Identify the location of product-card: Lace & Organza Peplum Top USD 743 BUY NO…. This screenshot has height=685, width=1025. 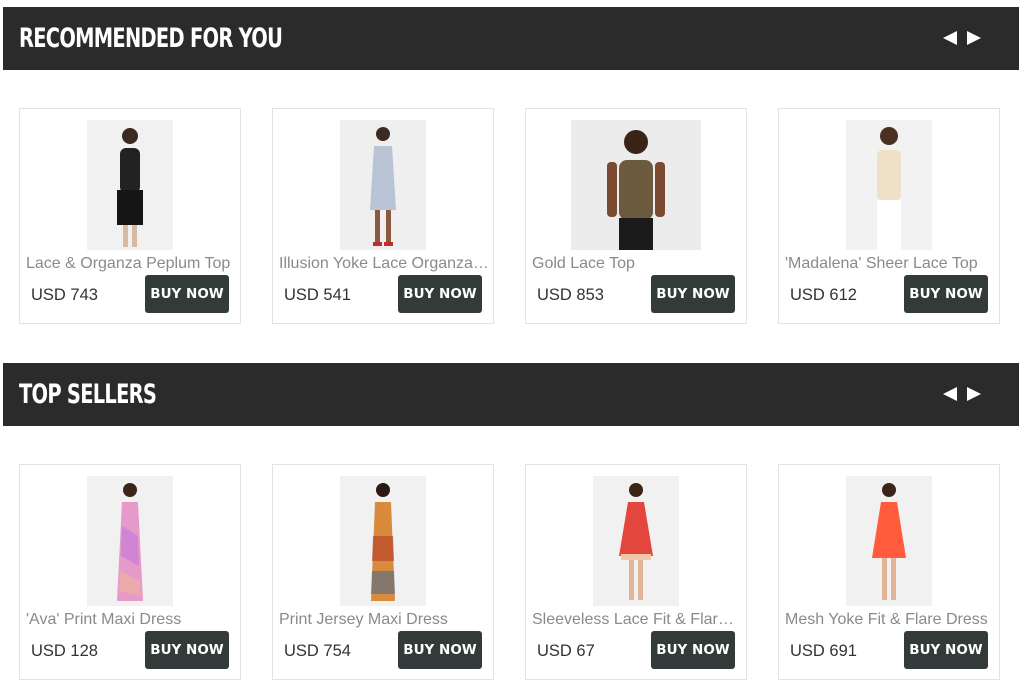
(130, 216).